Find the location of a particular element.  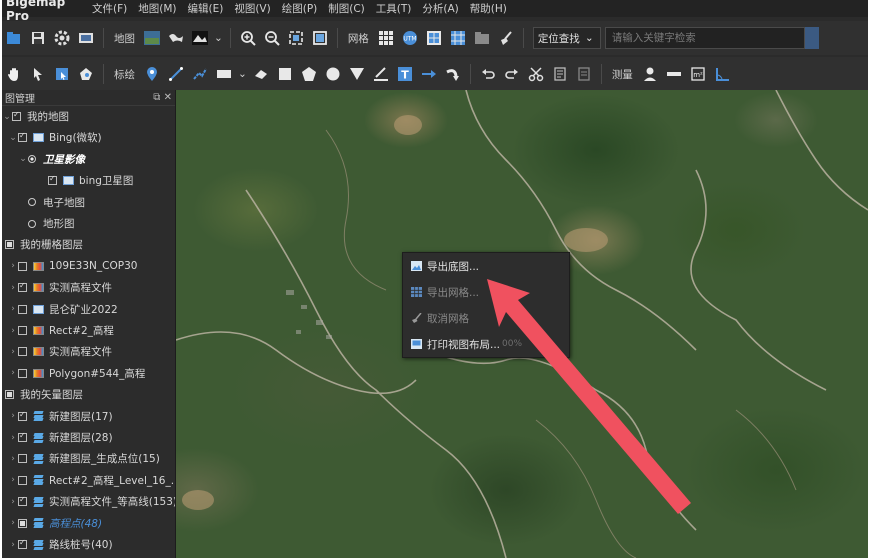

placemark-icon is located at coordinates (152, 74).